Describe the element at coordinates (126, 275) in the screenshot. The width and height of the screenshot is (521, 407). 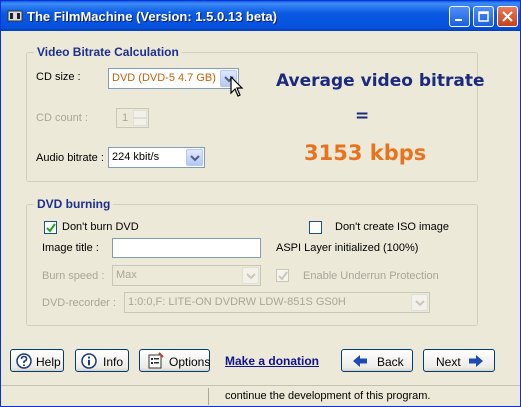
I see `burn-speed-value: Max` at that location.